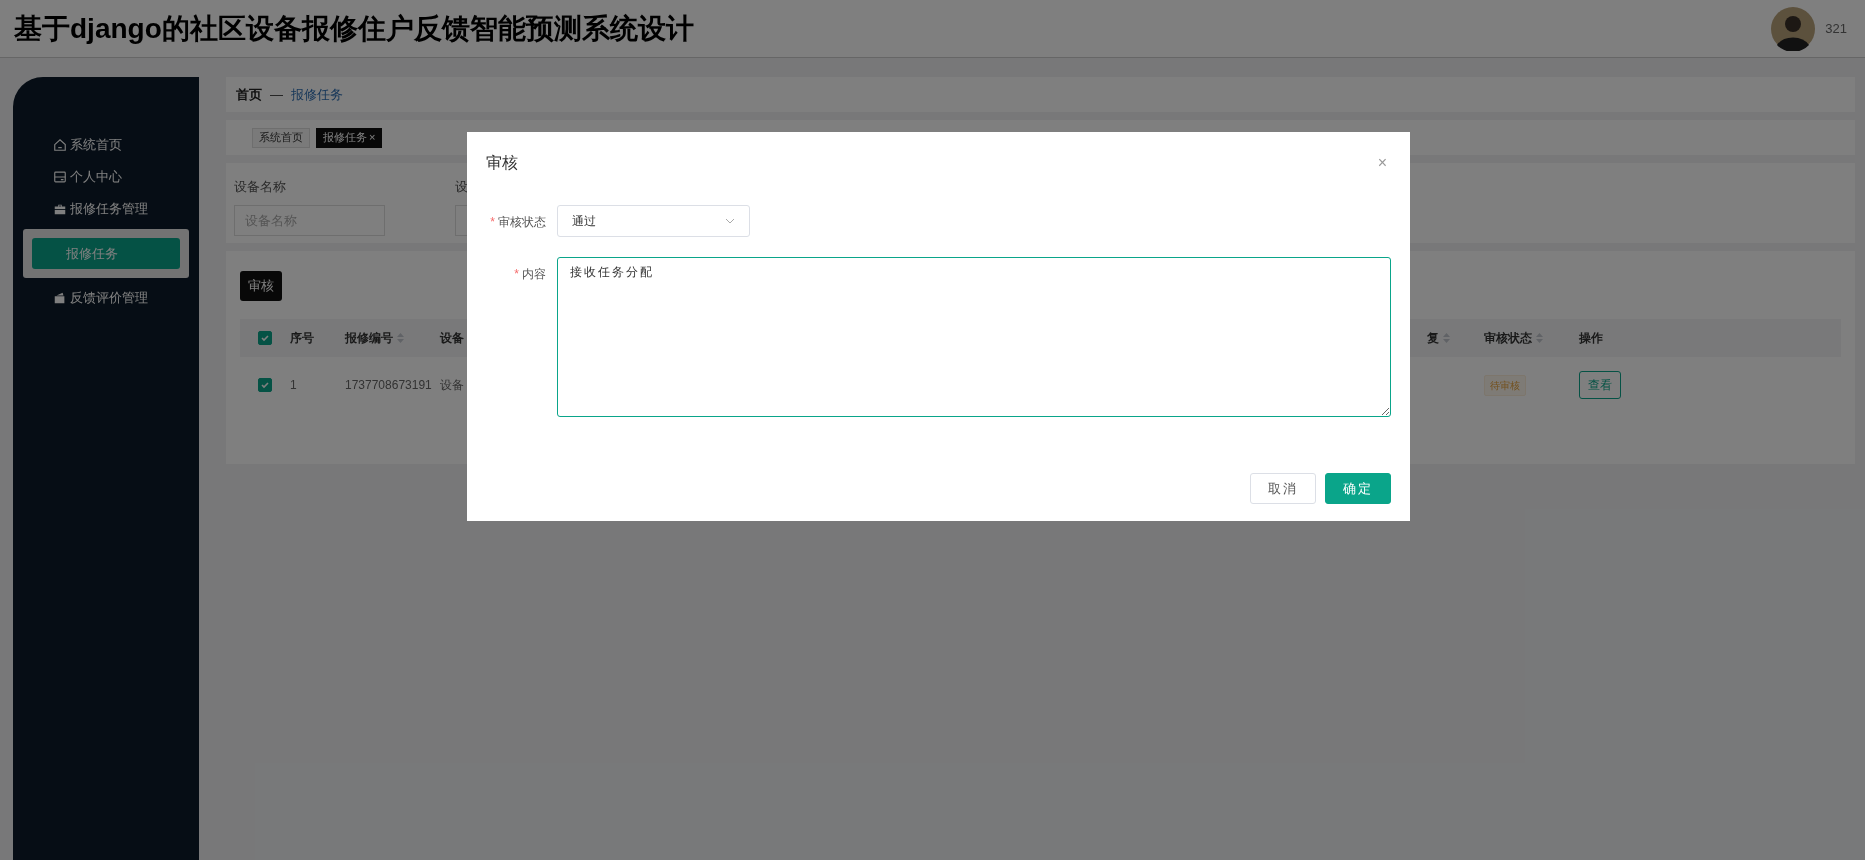  What do you see at coordinates (1358, 488) in the screenshot?
I see `confirm-button: 确定` at bounding box center [1358, 488].